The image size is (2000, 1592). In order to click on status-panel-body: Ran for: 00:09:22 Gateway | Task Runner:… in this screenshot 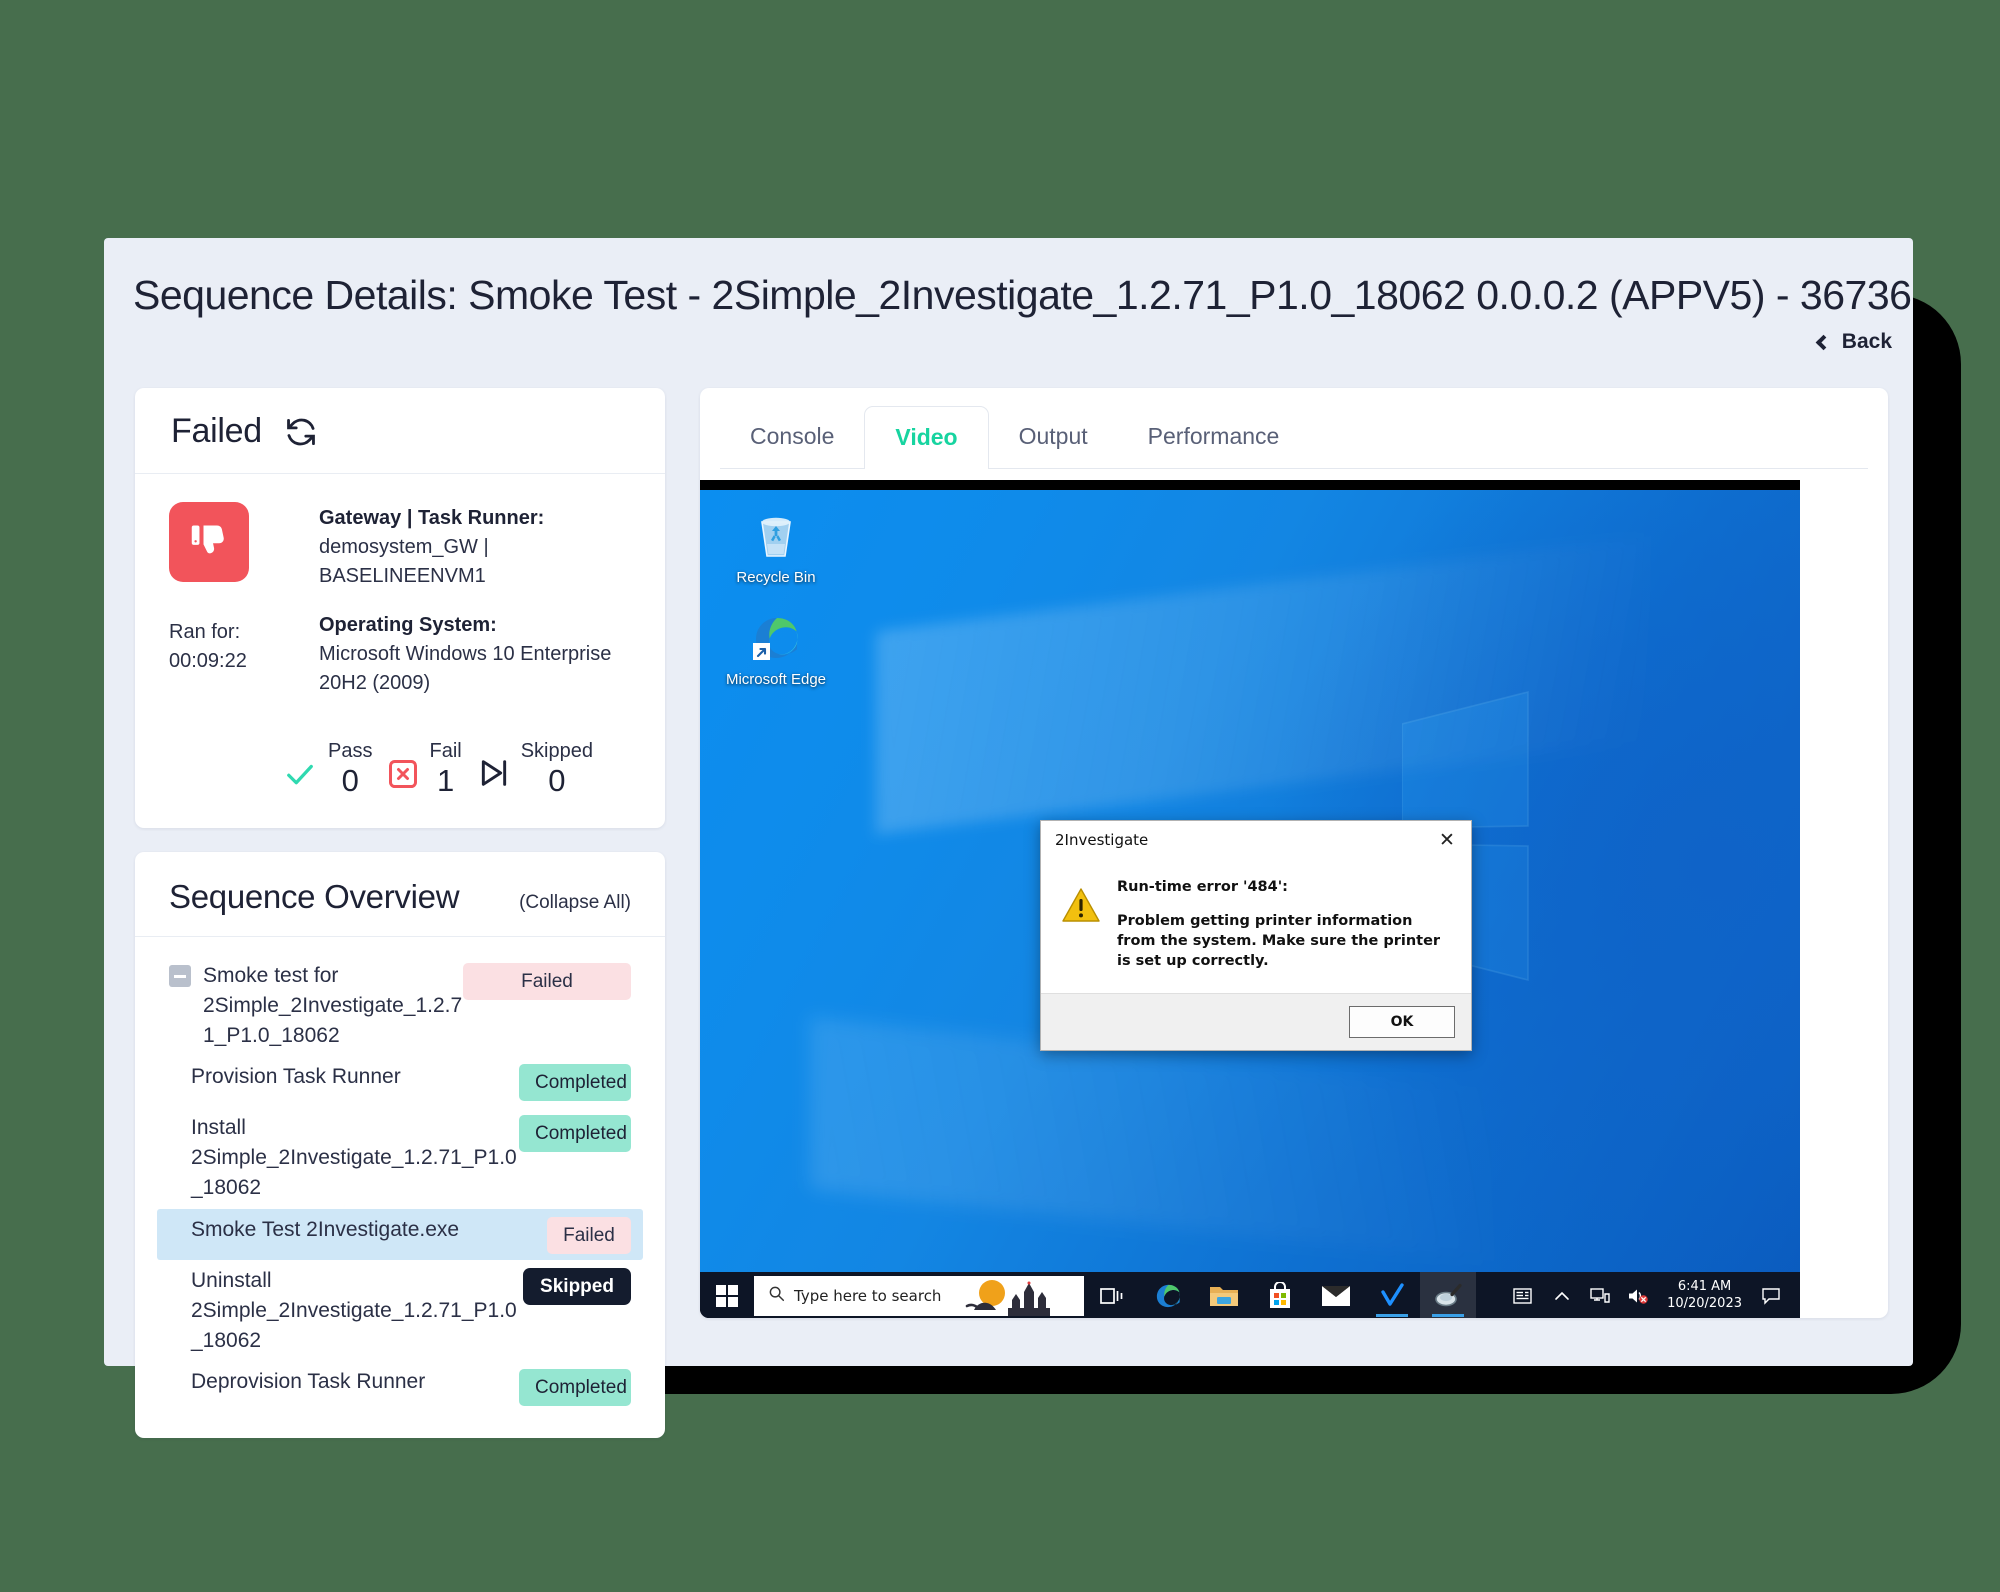, I will do `click(400, 651)`.